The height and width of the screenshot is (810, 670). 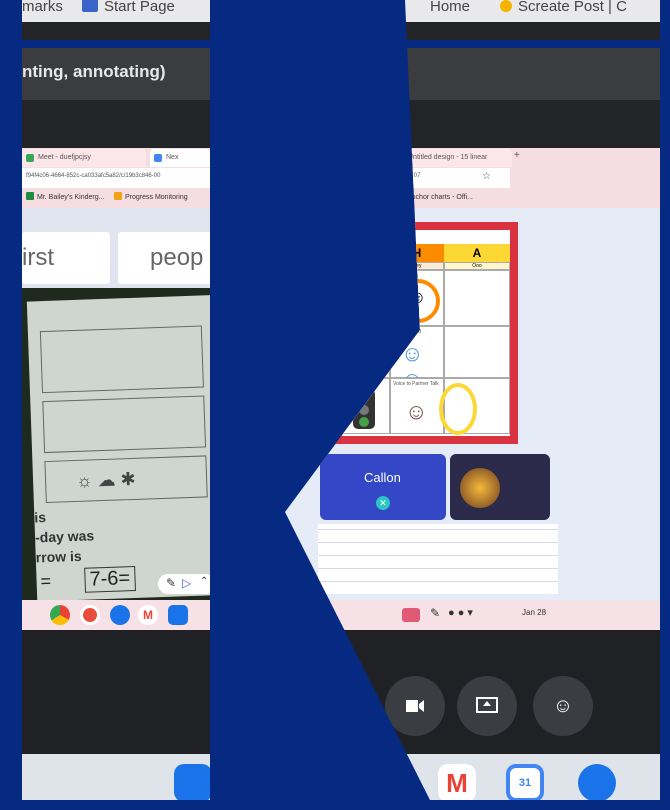 What do you see at coordinates (156, 197) in the screenshot?
I see `bookmark-label: Progress Monitoring` at bounding box center [156, 197].